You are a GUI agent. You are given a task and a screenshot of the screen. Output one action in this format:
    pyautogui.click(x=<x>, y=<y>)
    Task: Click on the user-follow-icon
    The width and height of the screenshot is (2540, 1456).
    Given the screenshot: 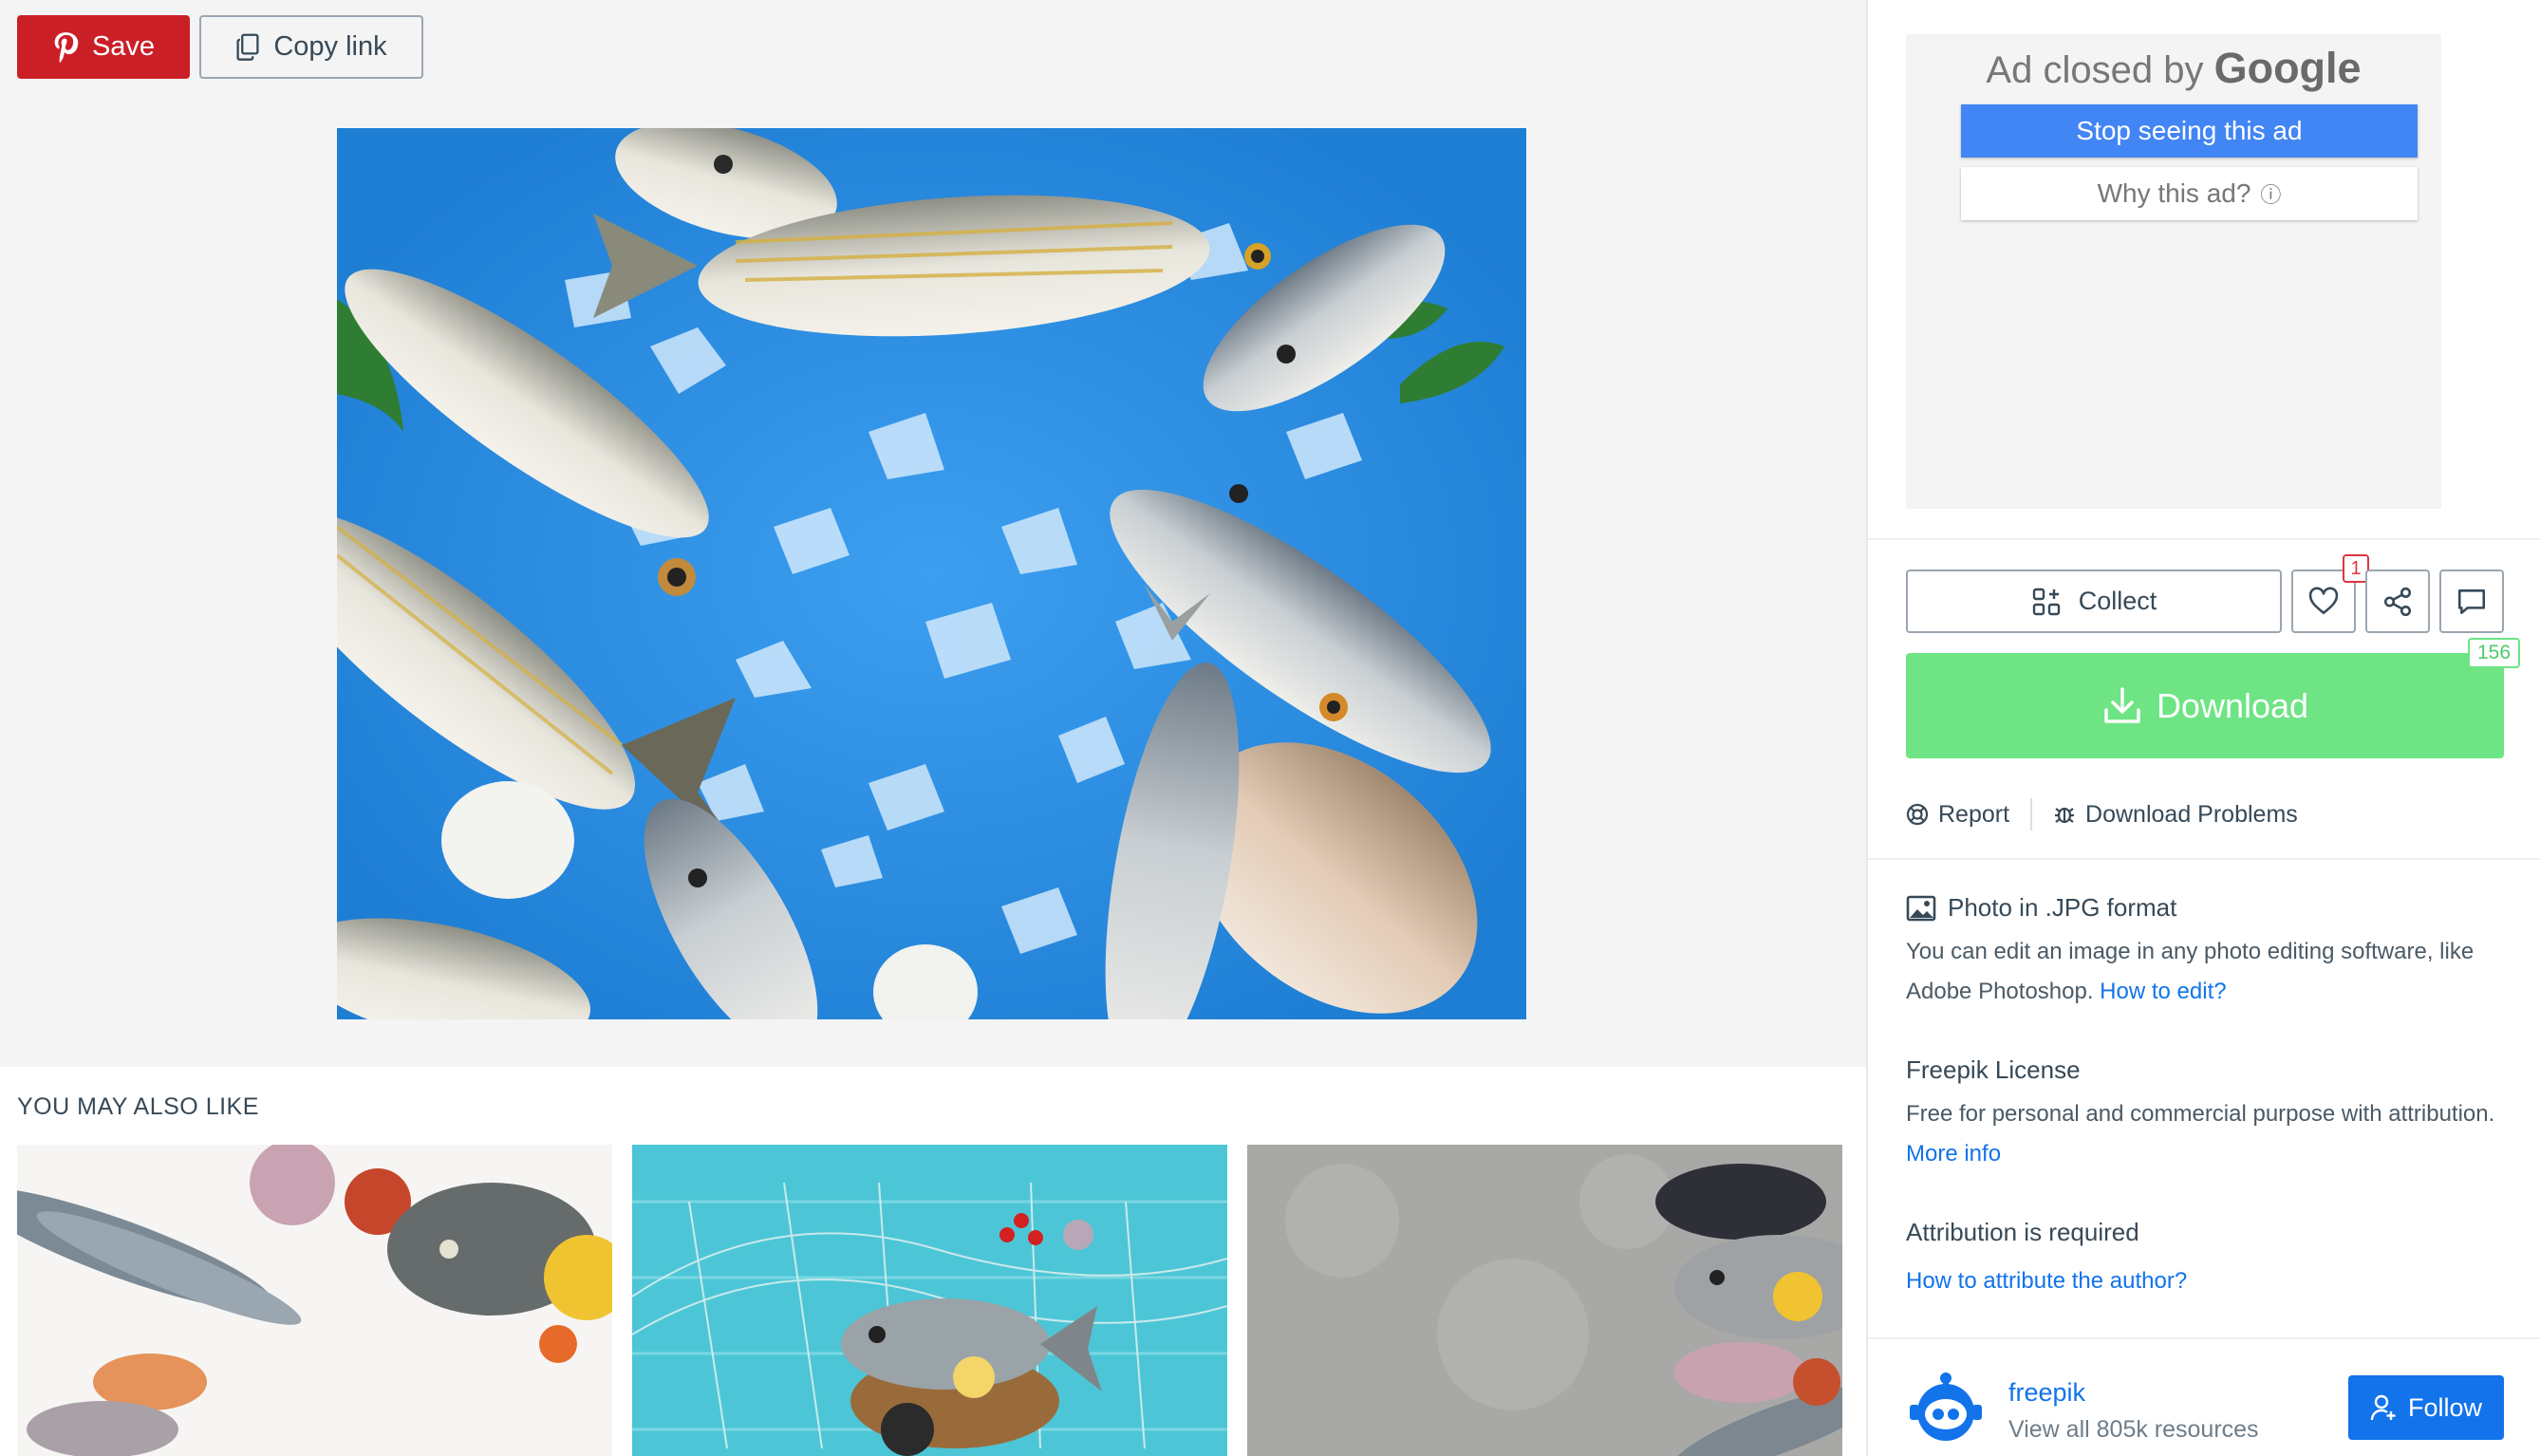 What is the action you would take?
    pyautogui.click(x=2383, y=1407)
    